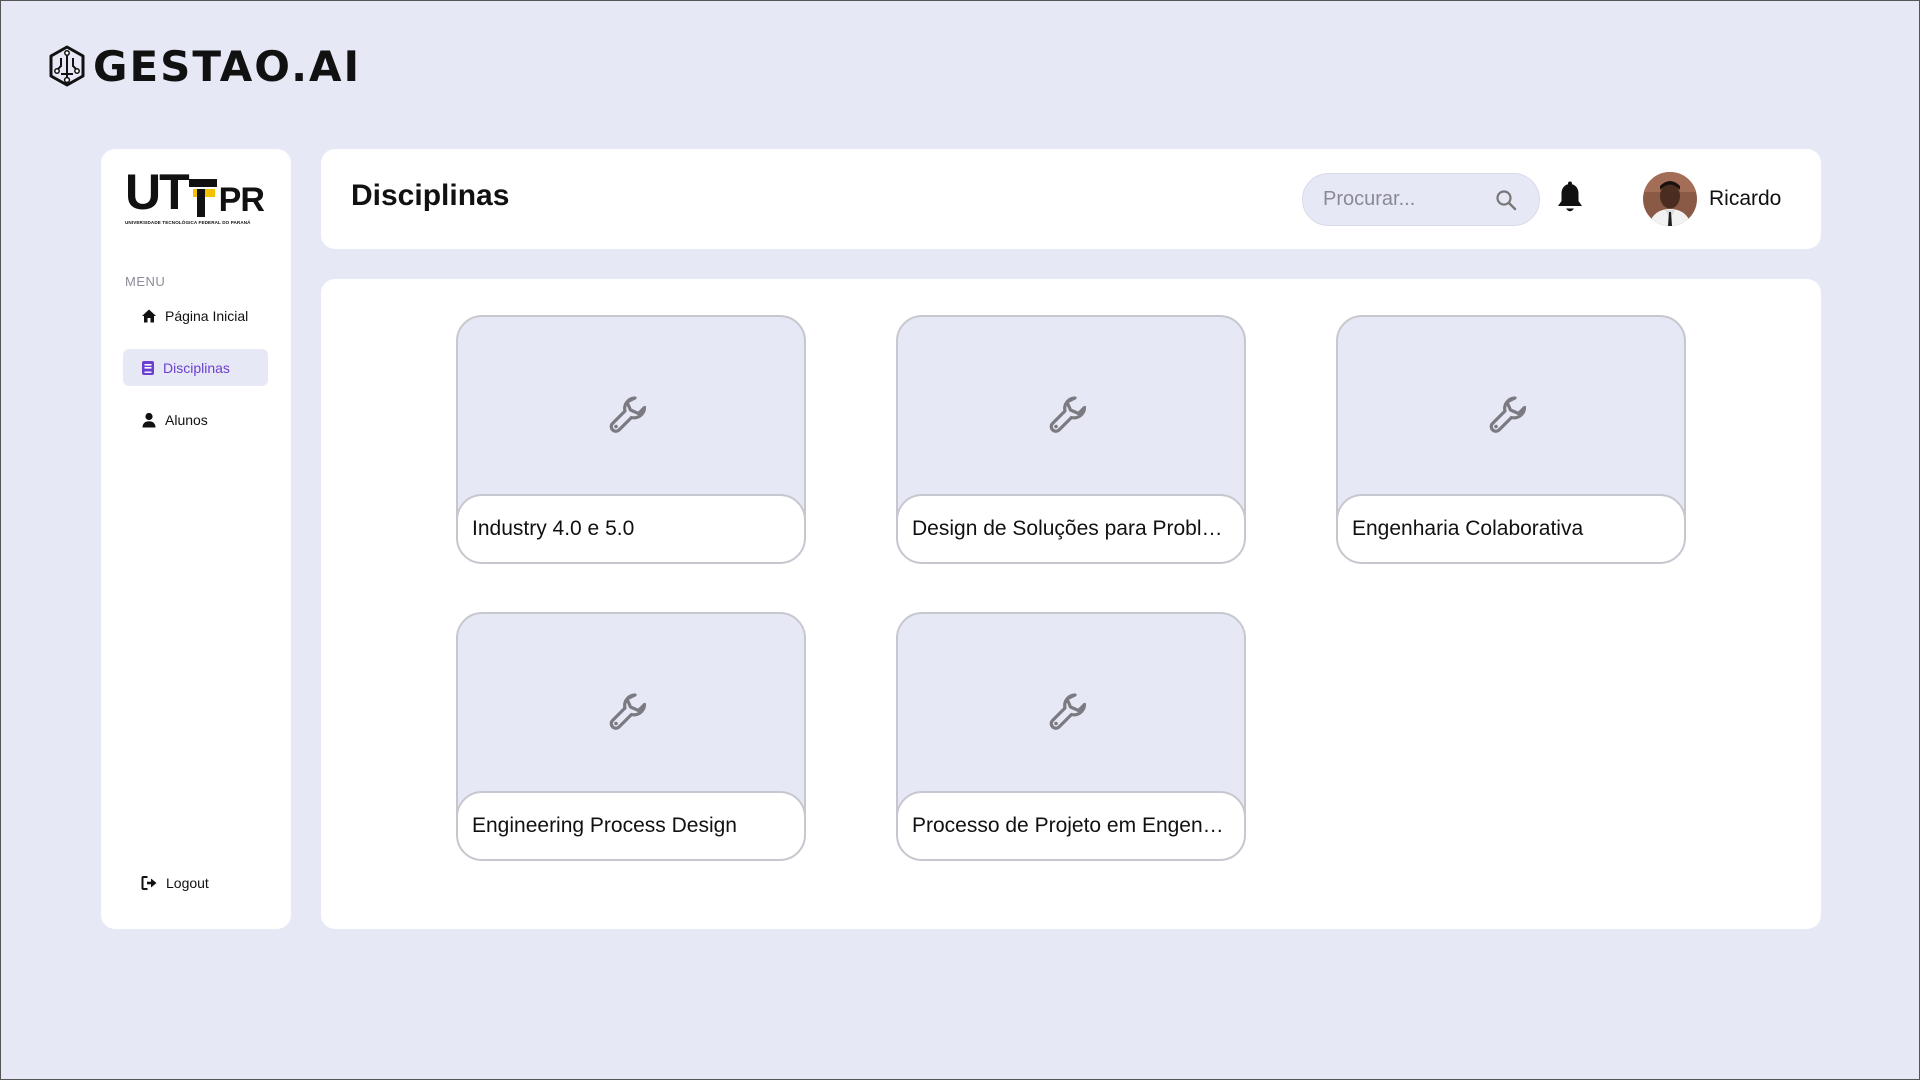 Image resolution: width=1920 pixels, height=1080 pixels. Describe the element at coordinates (186, 419) in the screenshot. I see `sidebar-item-label: Alunos` at that location.